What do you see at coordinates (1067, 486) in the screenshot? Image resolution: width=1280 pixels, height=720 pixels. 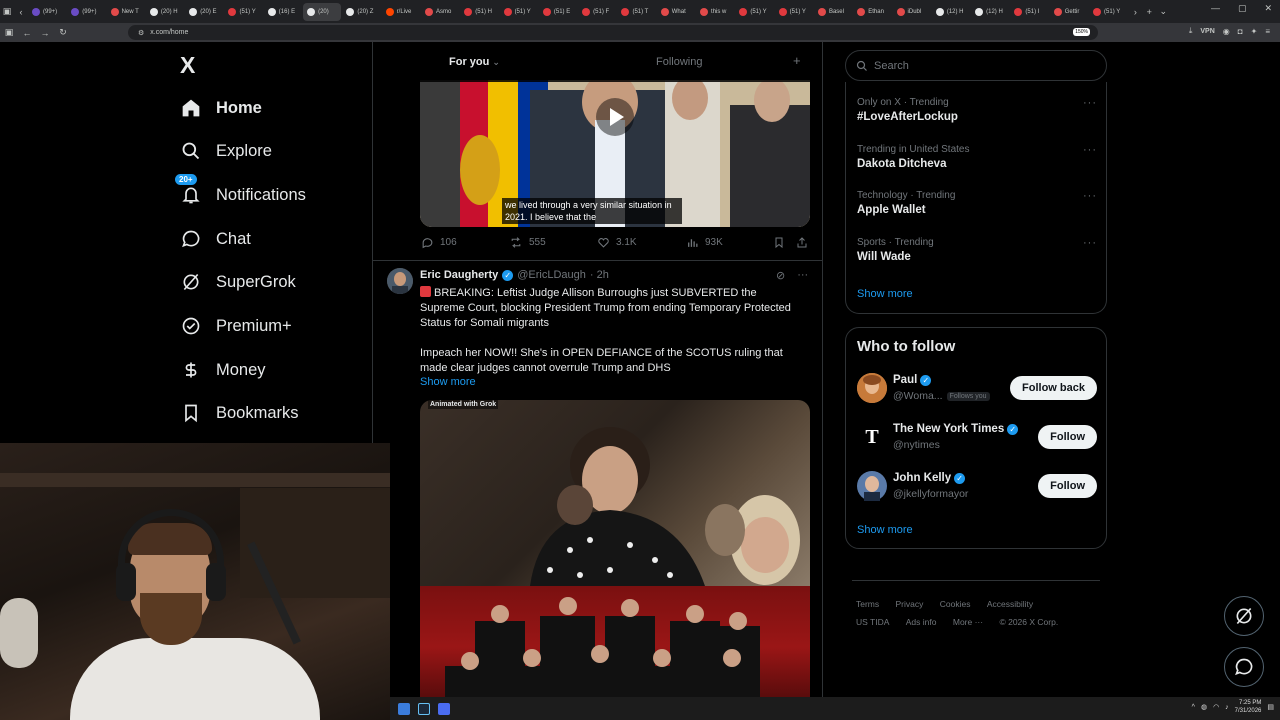 I see `follow-button: Follow` at bounding box center [1067, 486].